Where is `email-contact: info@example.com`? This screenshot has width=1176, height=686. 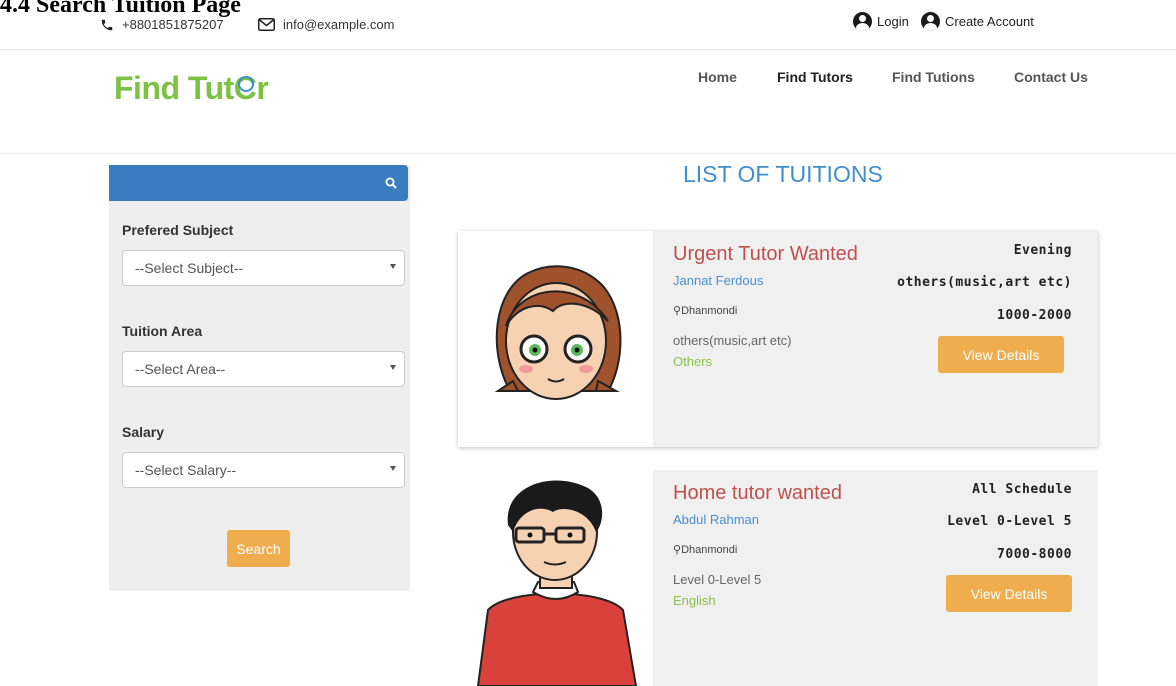
email-contact: info@example.com is located at coordinates (326, 24).